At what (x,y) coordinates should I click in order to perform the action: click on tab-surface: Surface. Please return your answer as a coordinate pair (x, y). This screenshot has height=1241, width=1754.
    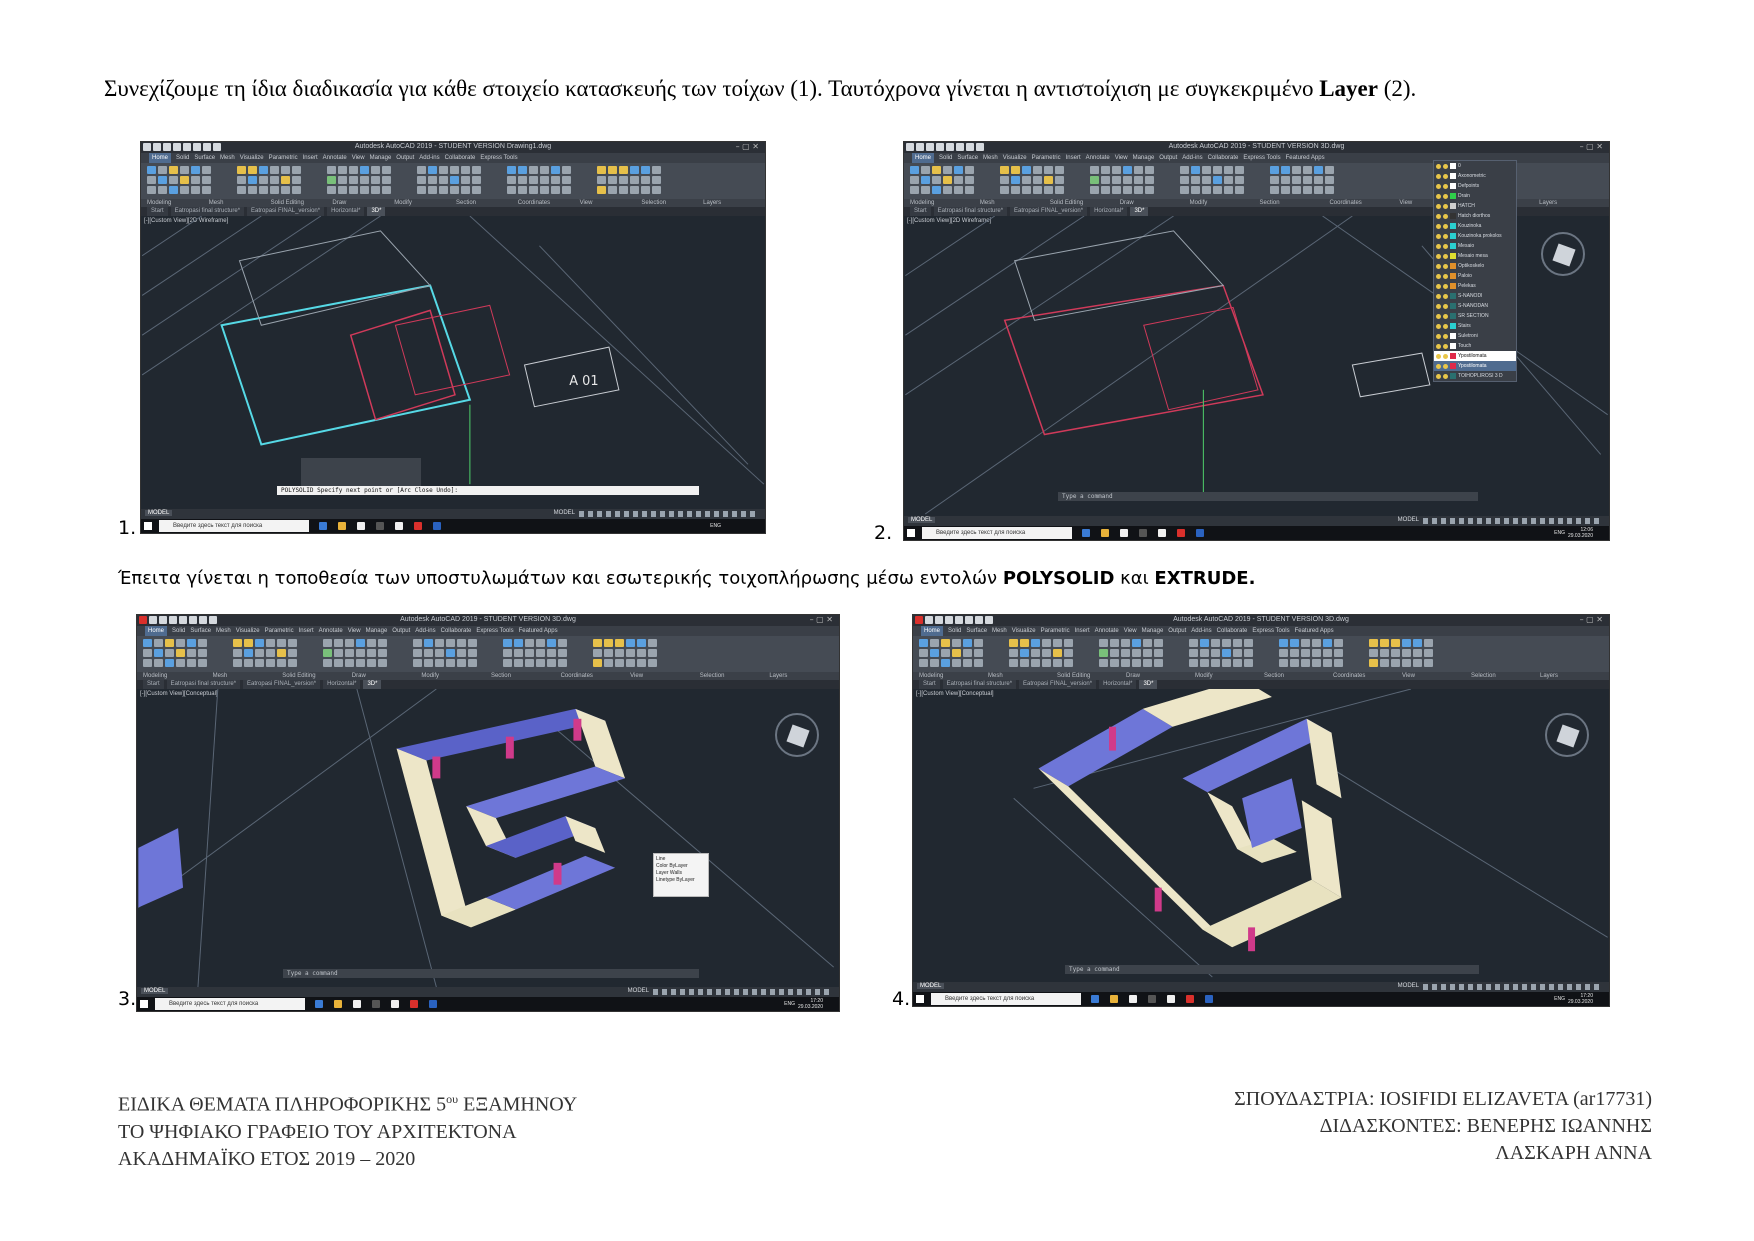
    Looking at the image, I should click on (204, 158).